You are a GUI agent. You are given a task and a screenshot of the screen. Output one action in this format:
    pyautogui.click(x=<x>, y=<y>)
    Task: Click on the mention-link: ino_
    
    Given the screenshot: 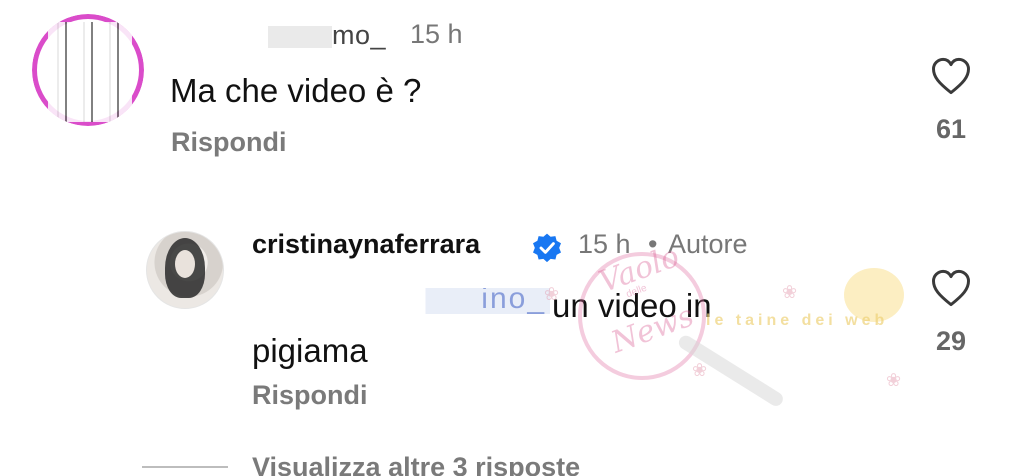 What is the action you would take?
    pyautogui.click(x=402, y=301)
    